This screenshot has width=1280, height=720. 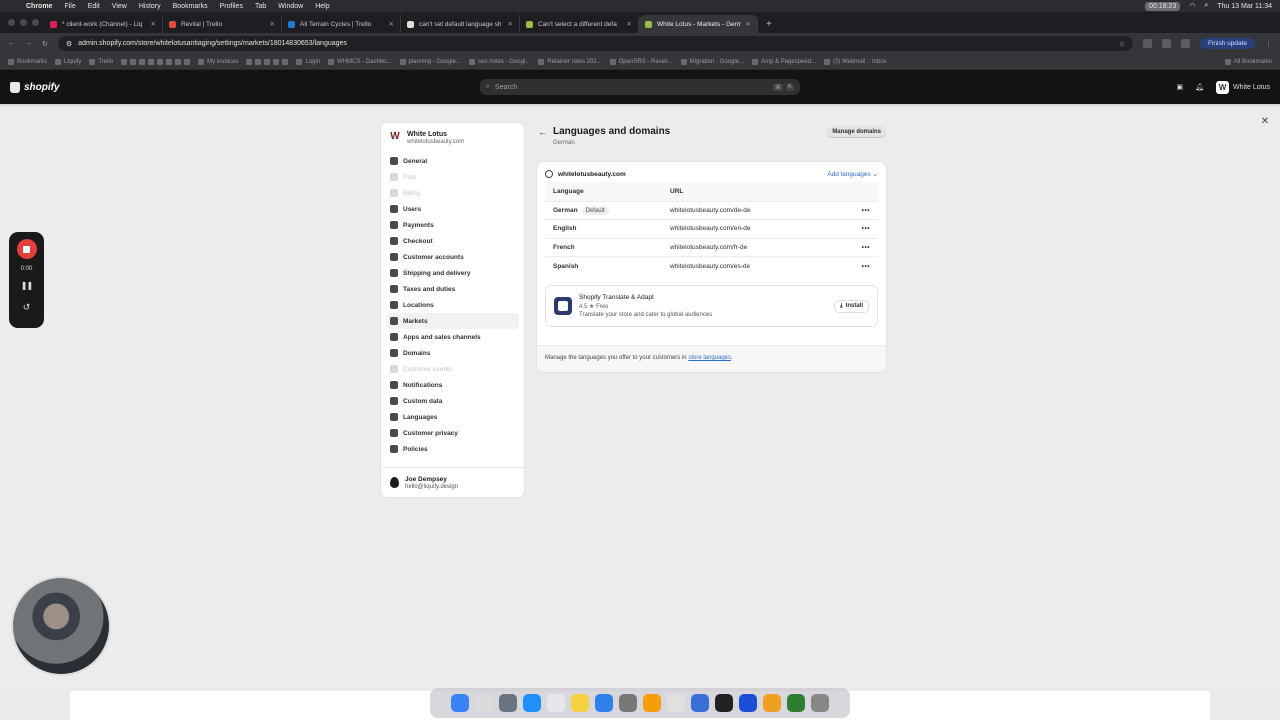 What do you see at coordinates (698, 24) in the screenshot?
I see `browser-tab-active: White Lotus - Markets - Germ ✕` at bounding box center [698, 24].